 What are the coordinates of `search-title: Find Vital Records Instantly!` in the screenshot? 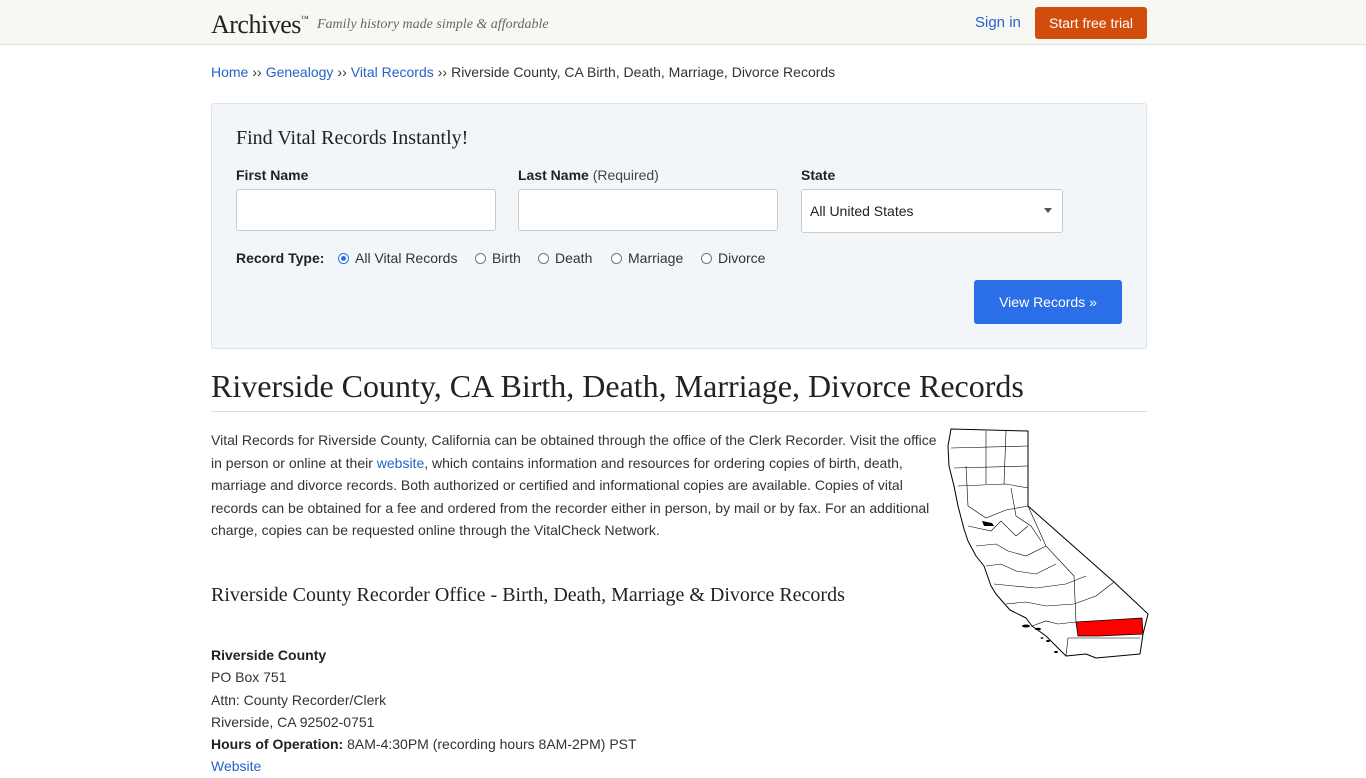 It's located at (352, 138).